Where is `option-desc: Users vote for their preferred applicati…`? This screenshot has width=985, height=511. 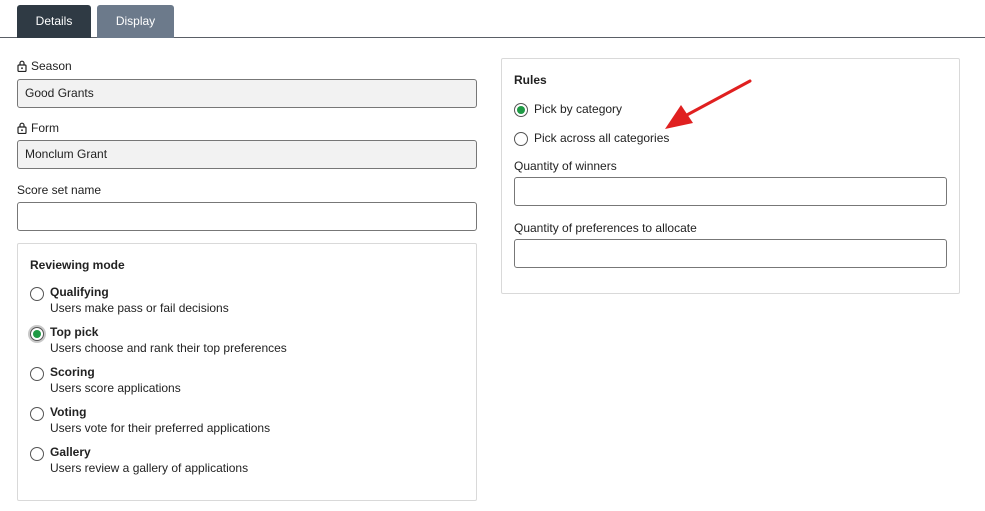
option-desc: Users vote for their preferred applicati… is located at coordinates (160, 428).